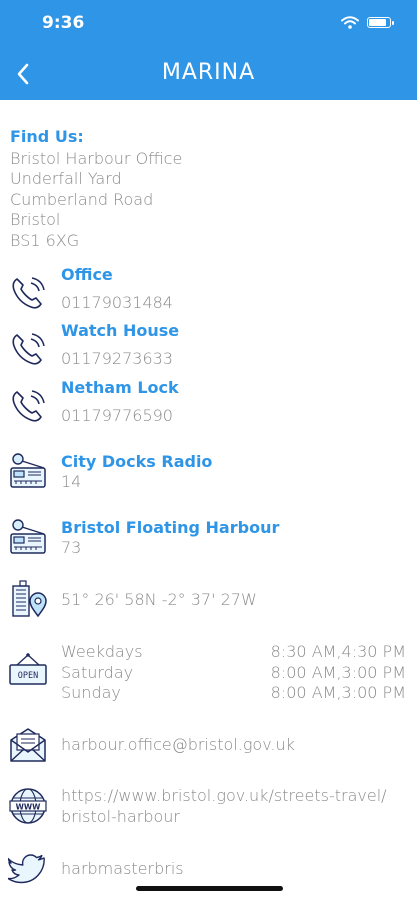  Describe the element at coordinates (120, 345) in the screenshot. I see `phone-entry-watch-house: Watch House 01179273633` at that location.